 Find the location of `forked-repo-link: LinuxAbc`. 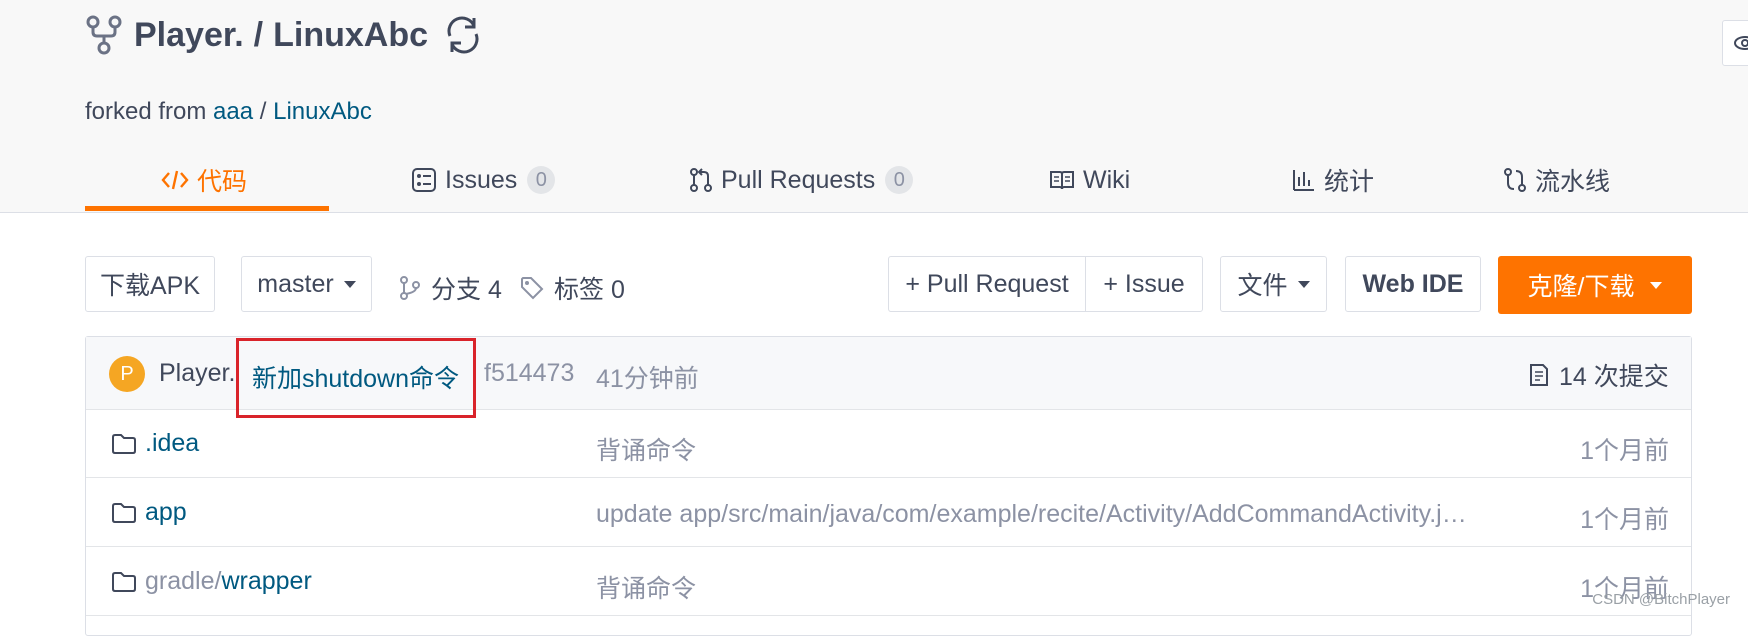

forked-repo-link: LinuxAbc is located at coordinates (322, 111).